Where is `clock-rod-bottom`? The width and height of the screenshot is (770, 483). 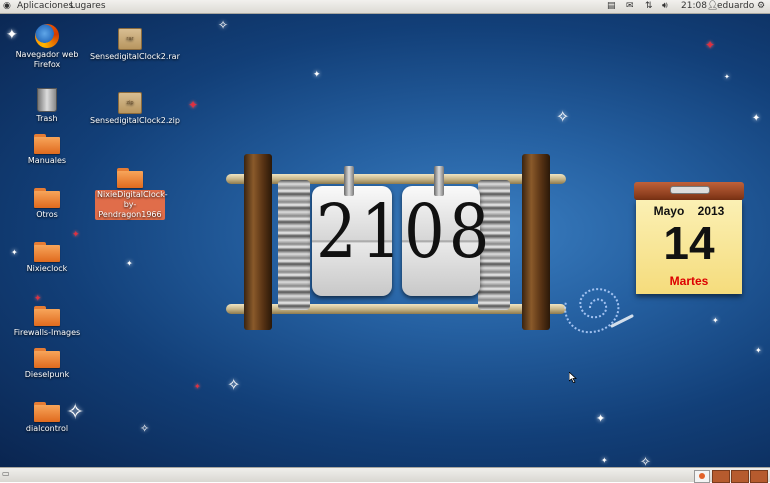 clock-rod-bottom is located at coordinates (396, 309).